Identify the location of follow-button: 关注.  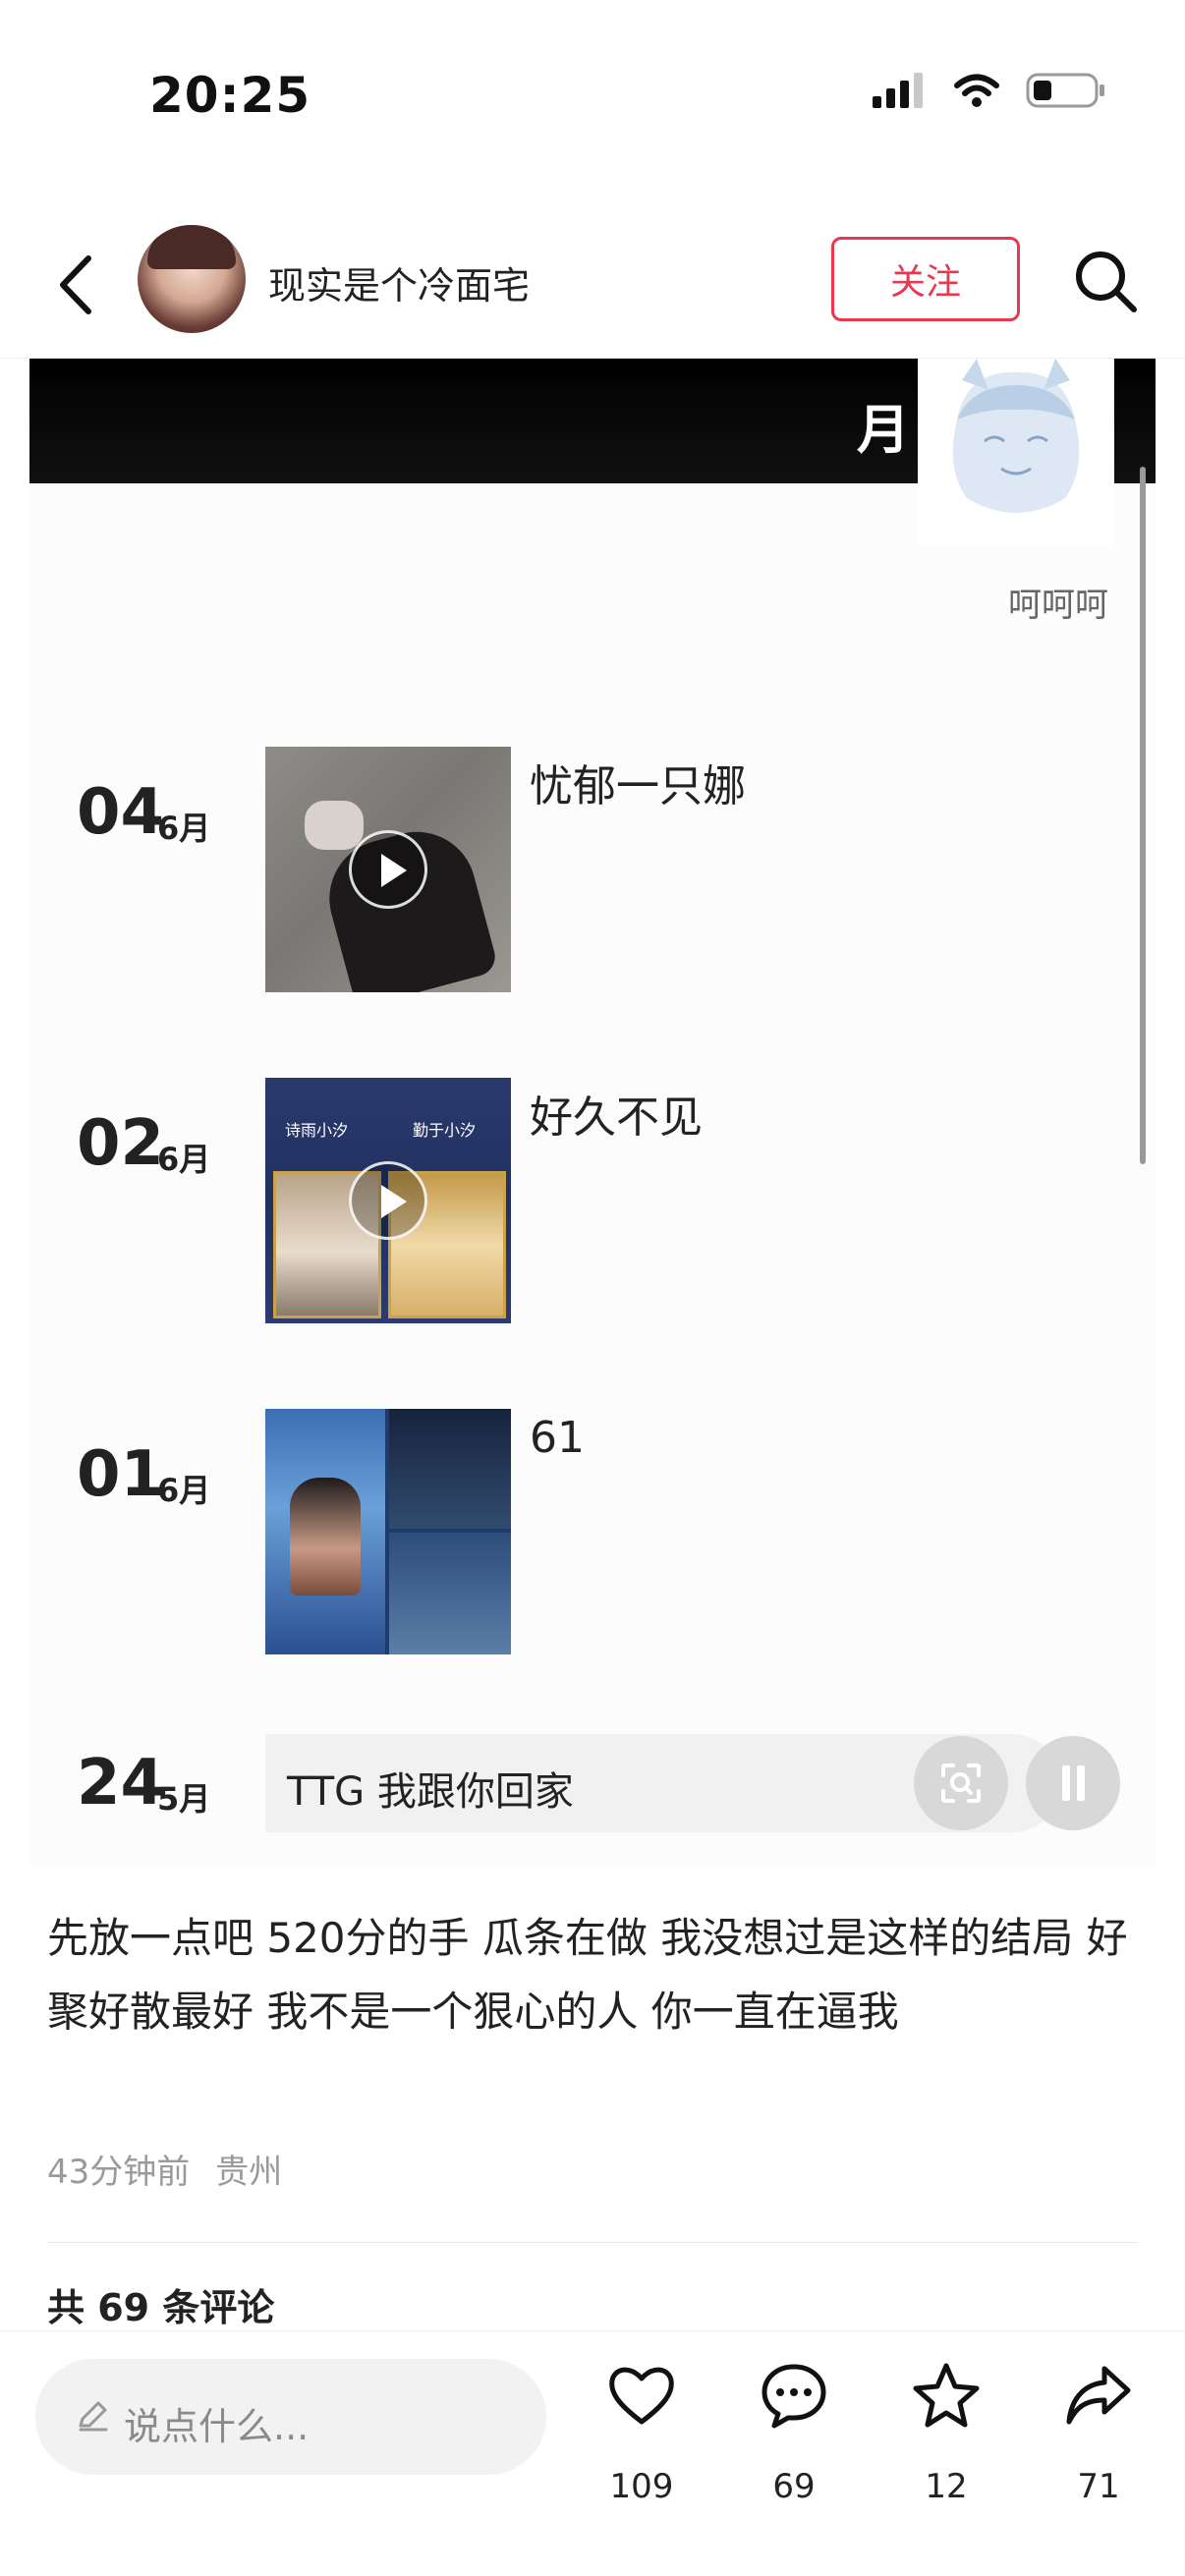
(926, 279).